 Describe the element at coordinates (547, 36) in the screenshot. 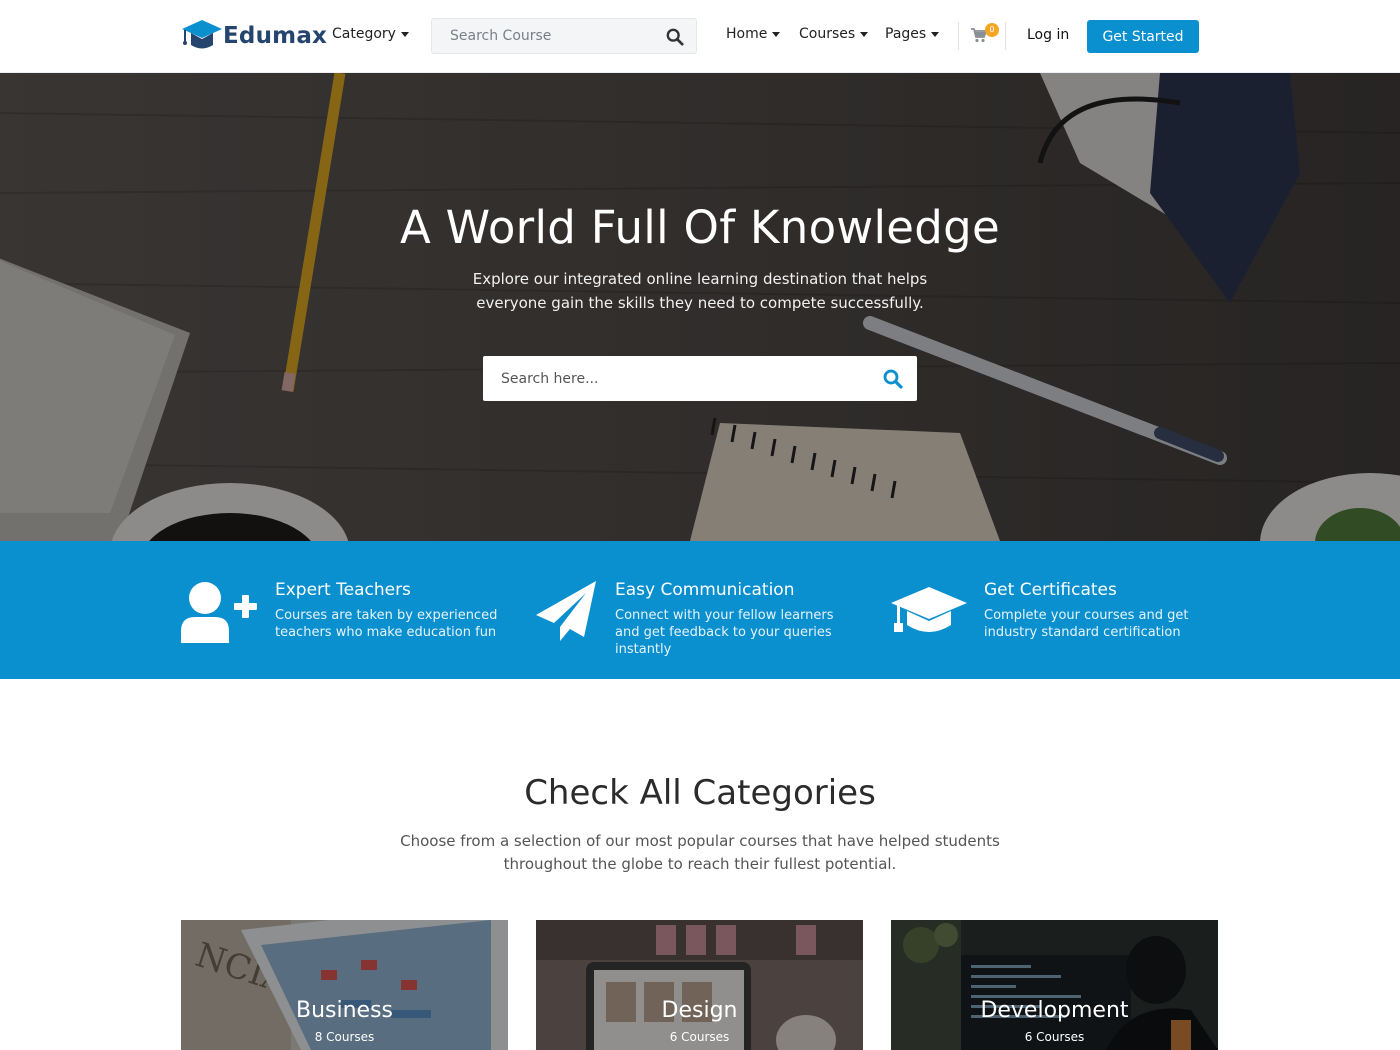

I see `course-search-input` at that location.